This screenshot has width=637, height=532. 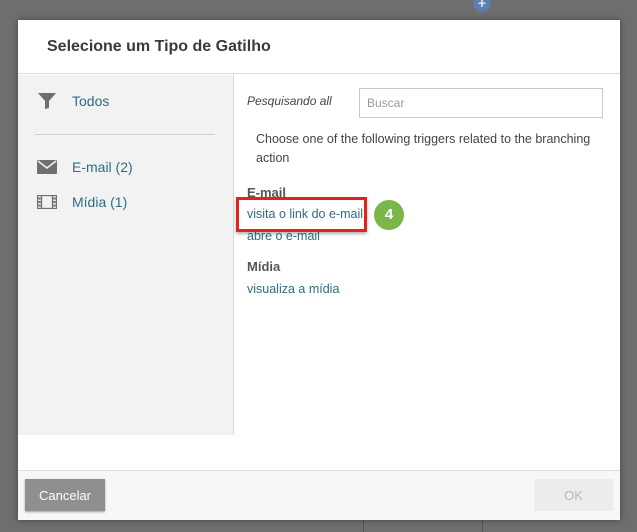 What do you see at coordinates (125, 134) in the screenshot?
I see `sidebar-divider` at bounding box center [125, 134].